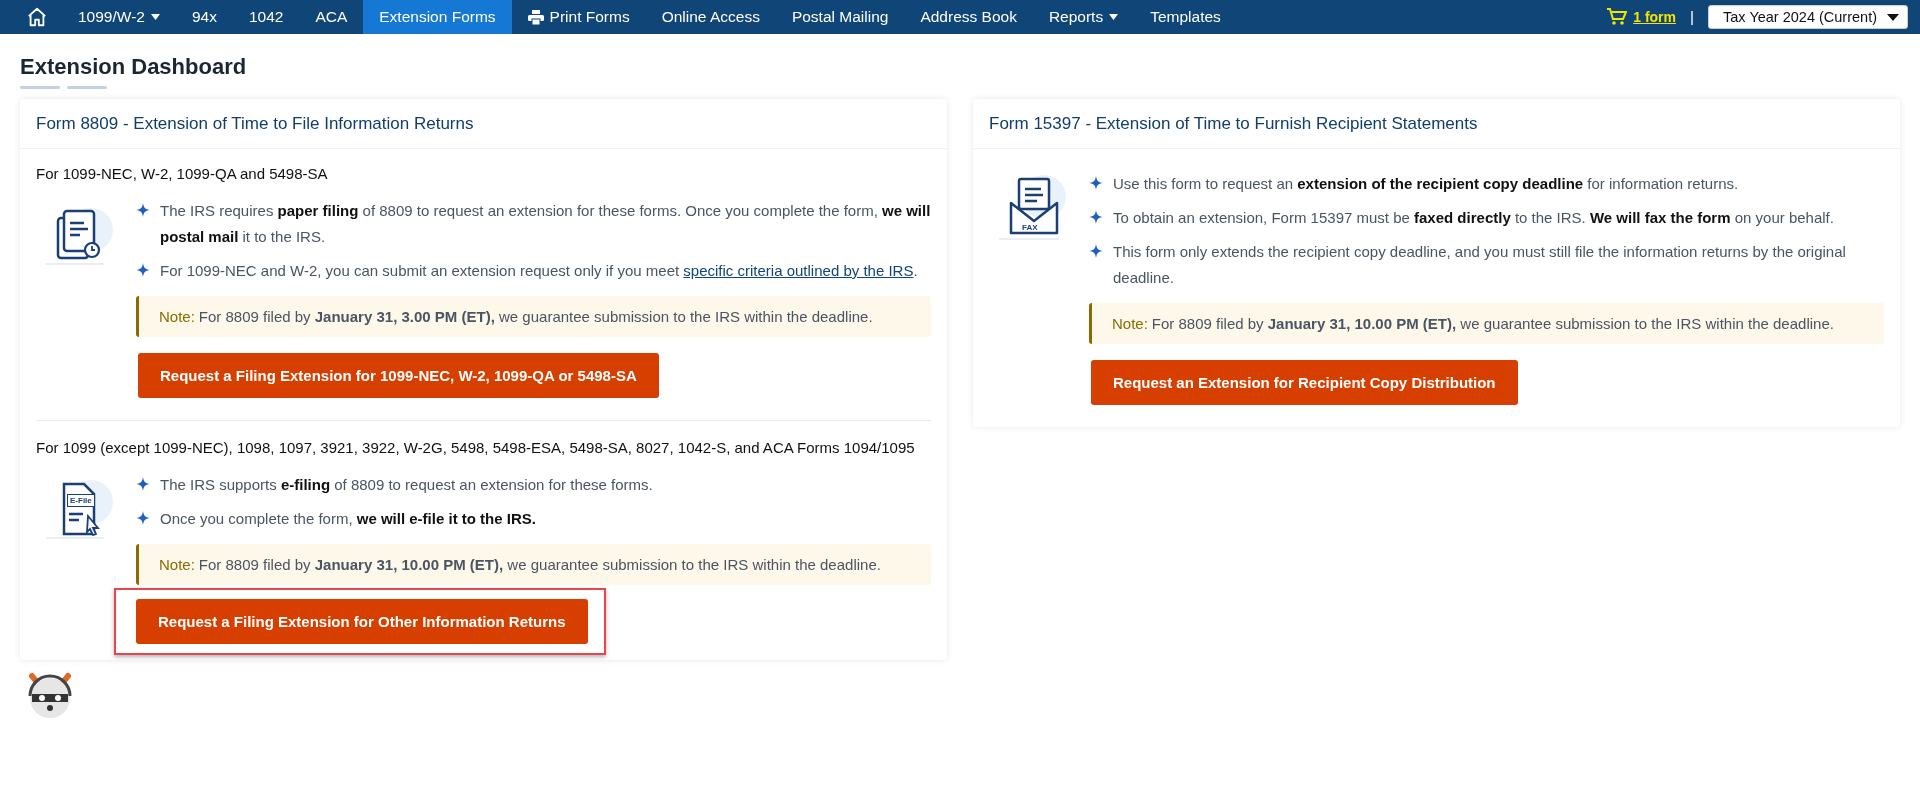 This screenshot has width=1920, height=789. I want to click on note-text: For 8809 filed by January 31, 3.00 PM (ET), we guarantee submission to the IRS within the deadline., so click(535, 316).